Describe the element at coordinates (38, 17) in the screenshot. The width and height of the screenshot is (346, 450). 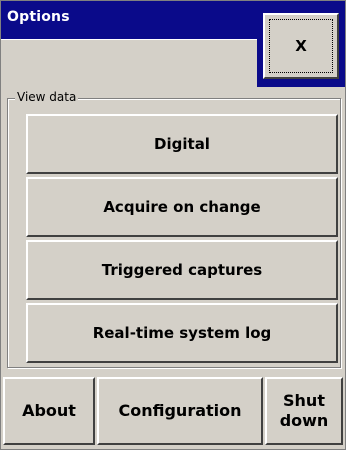
I see `window-title: Options` at that location.